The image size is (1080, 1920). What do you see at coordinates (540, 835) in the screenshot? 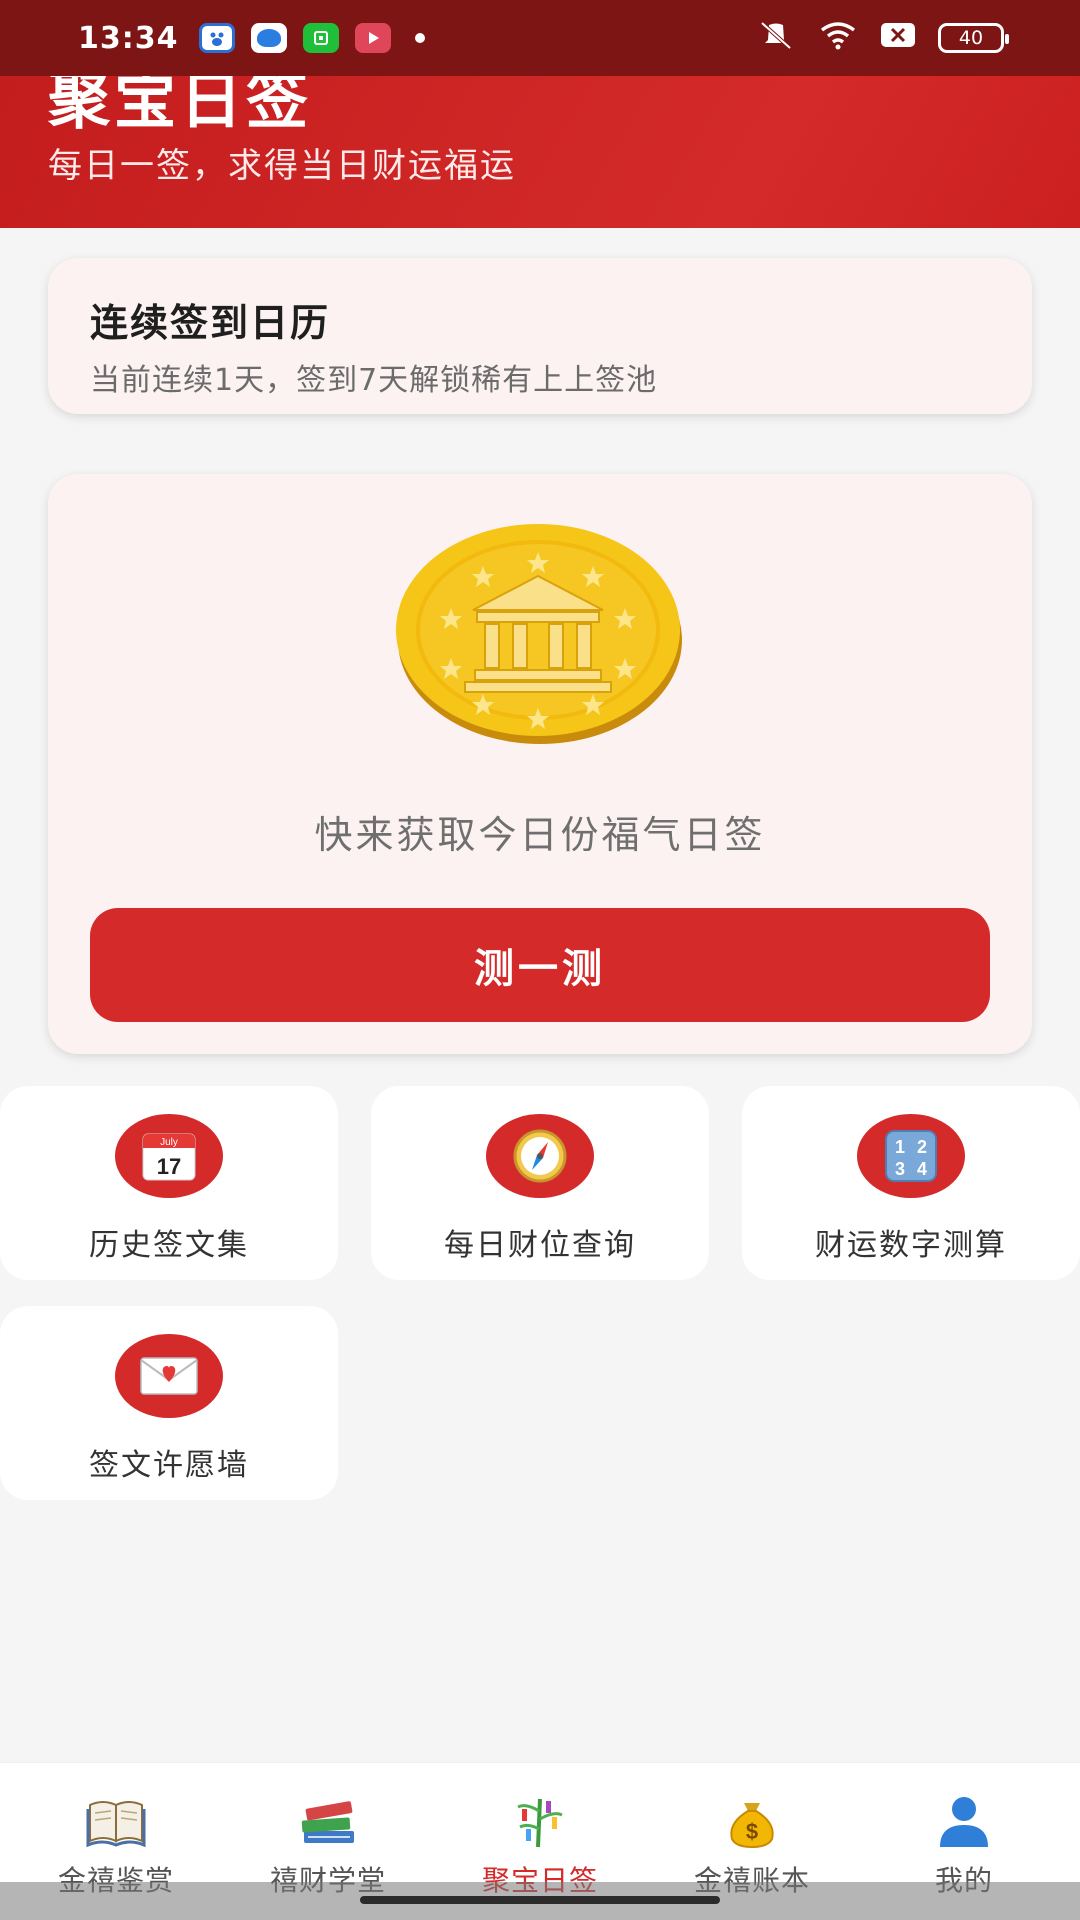
I see `daily-fortune-prompt: 快来获取今日份福气日签` at bounding box center [540, 835].